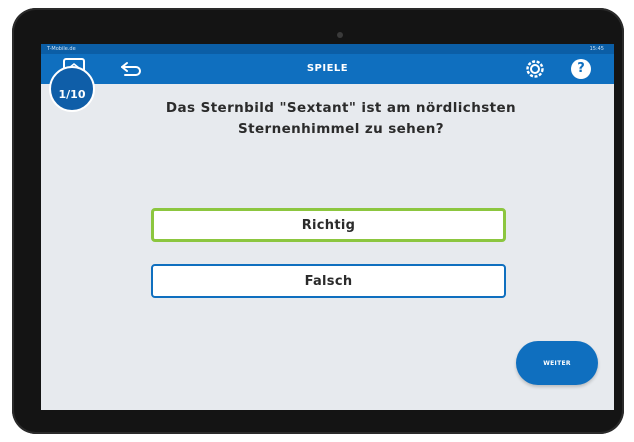 Image resolution: width=634 pixels, height=442 pixels. What do you see at coordinates (535, 69) in the screenshot?
I see `gear-icon` at bounding box center [535, 69].